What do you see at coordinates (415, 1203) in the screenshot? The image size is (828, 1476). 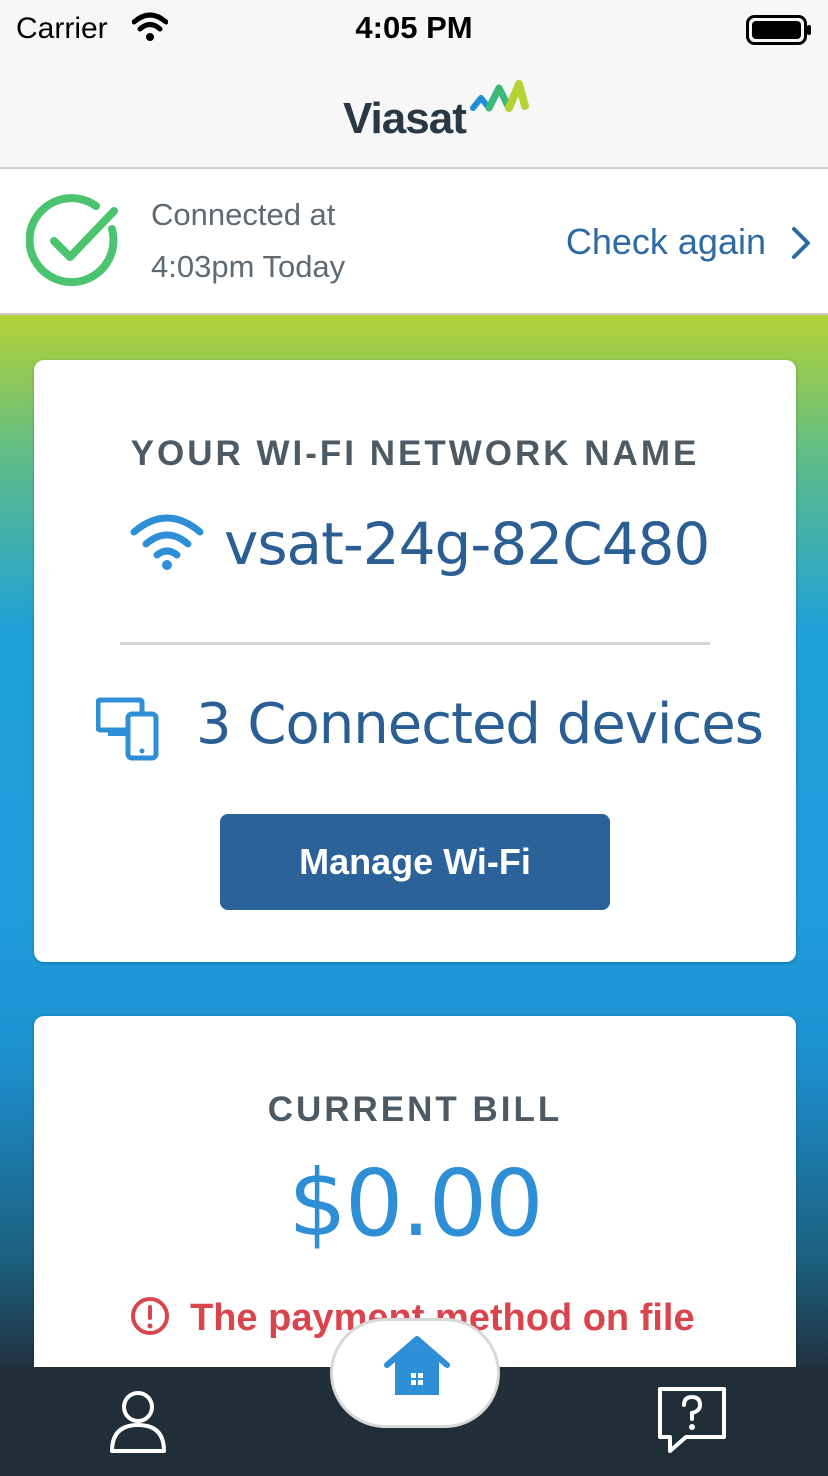 I see `bill-amount: $0.00` at bounding box center [415, 1203].